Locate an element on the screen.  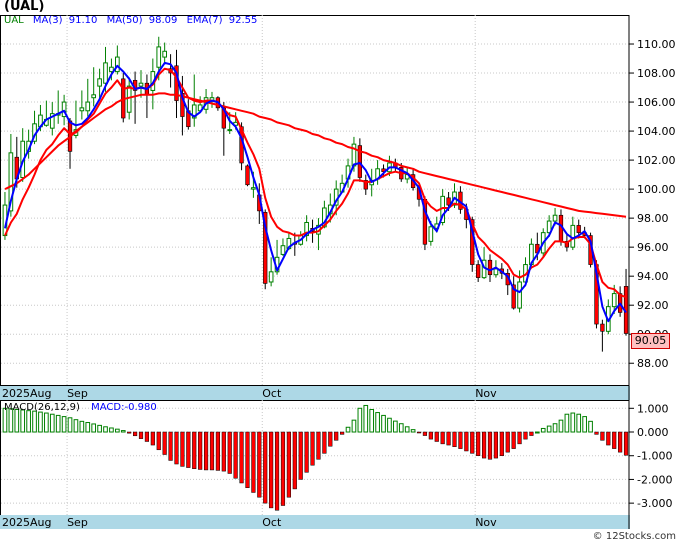
last-price-label: 90.05 is located at coordinates (650, 341).